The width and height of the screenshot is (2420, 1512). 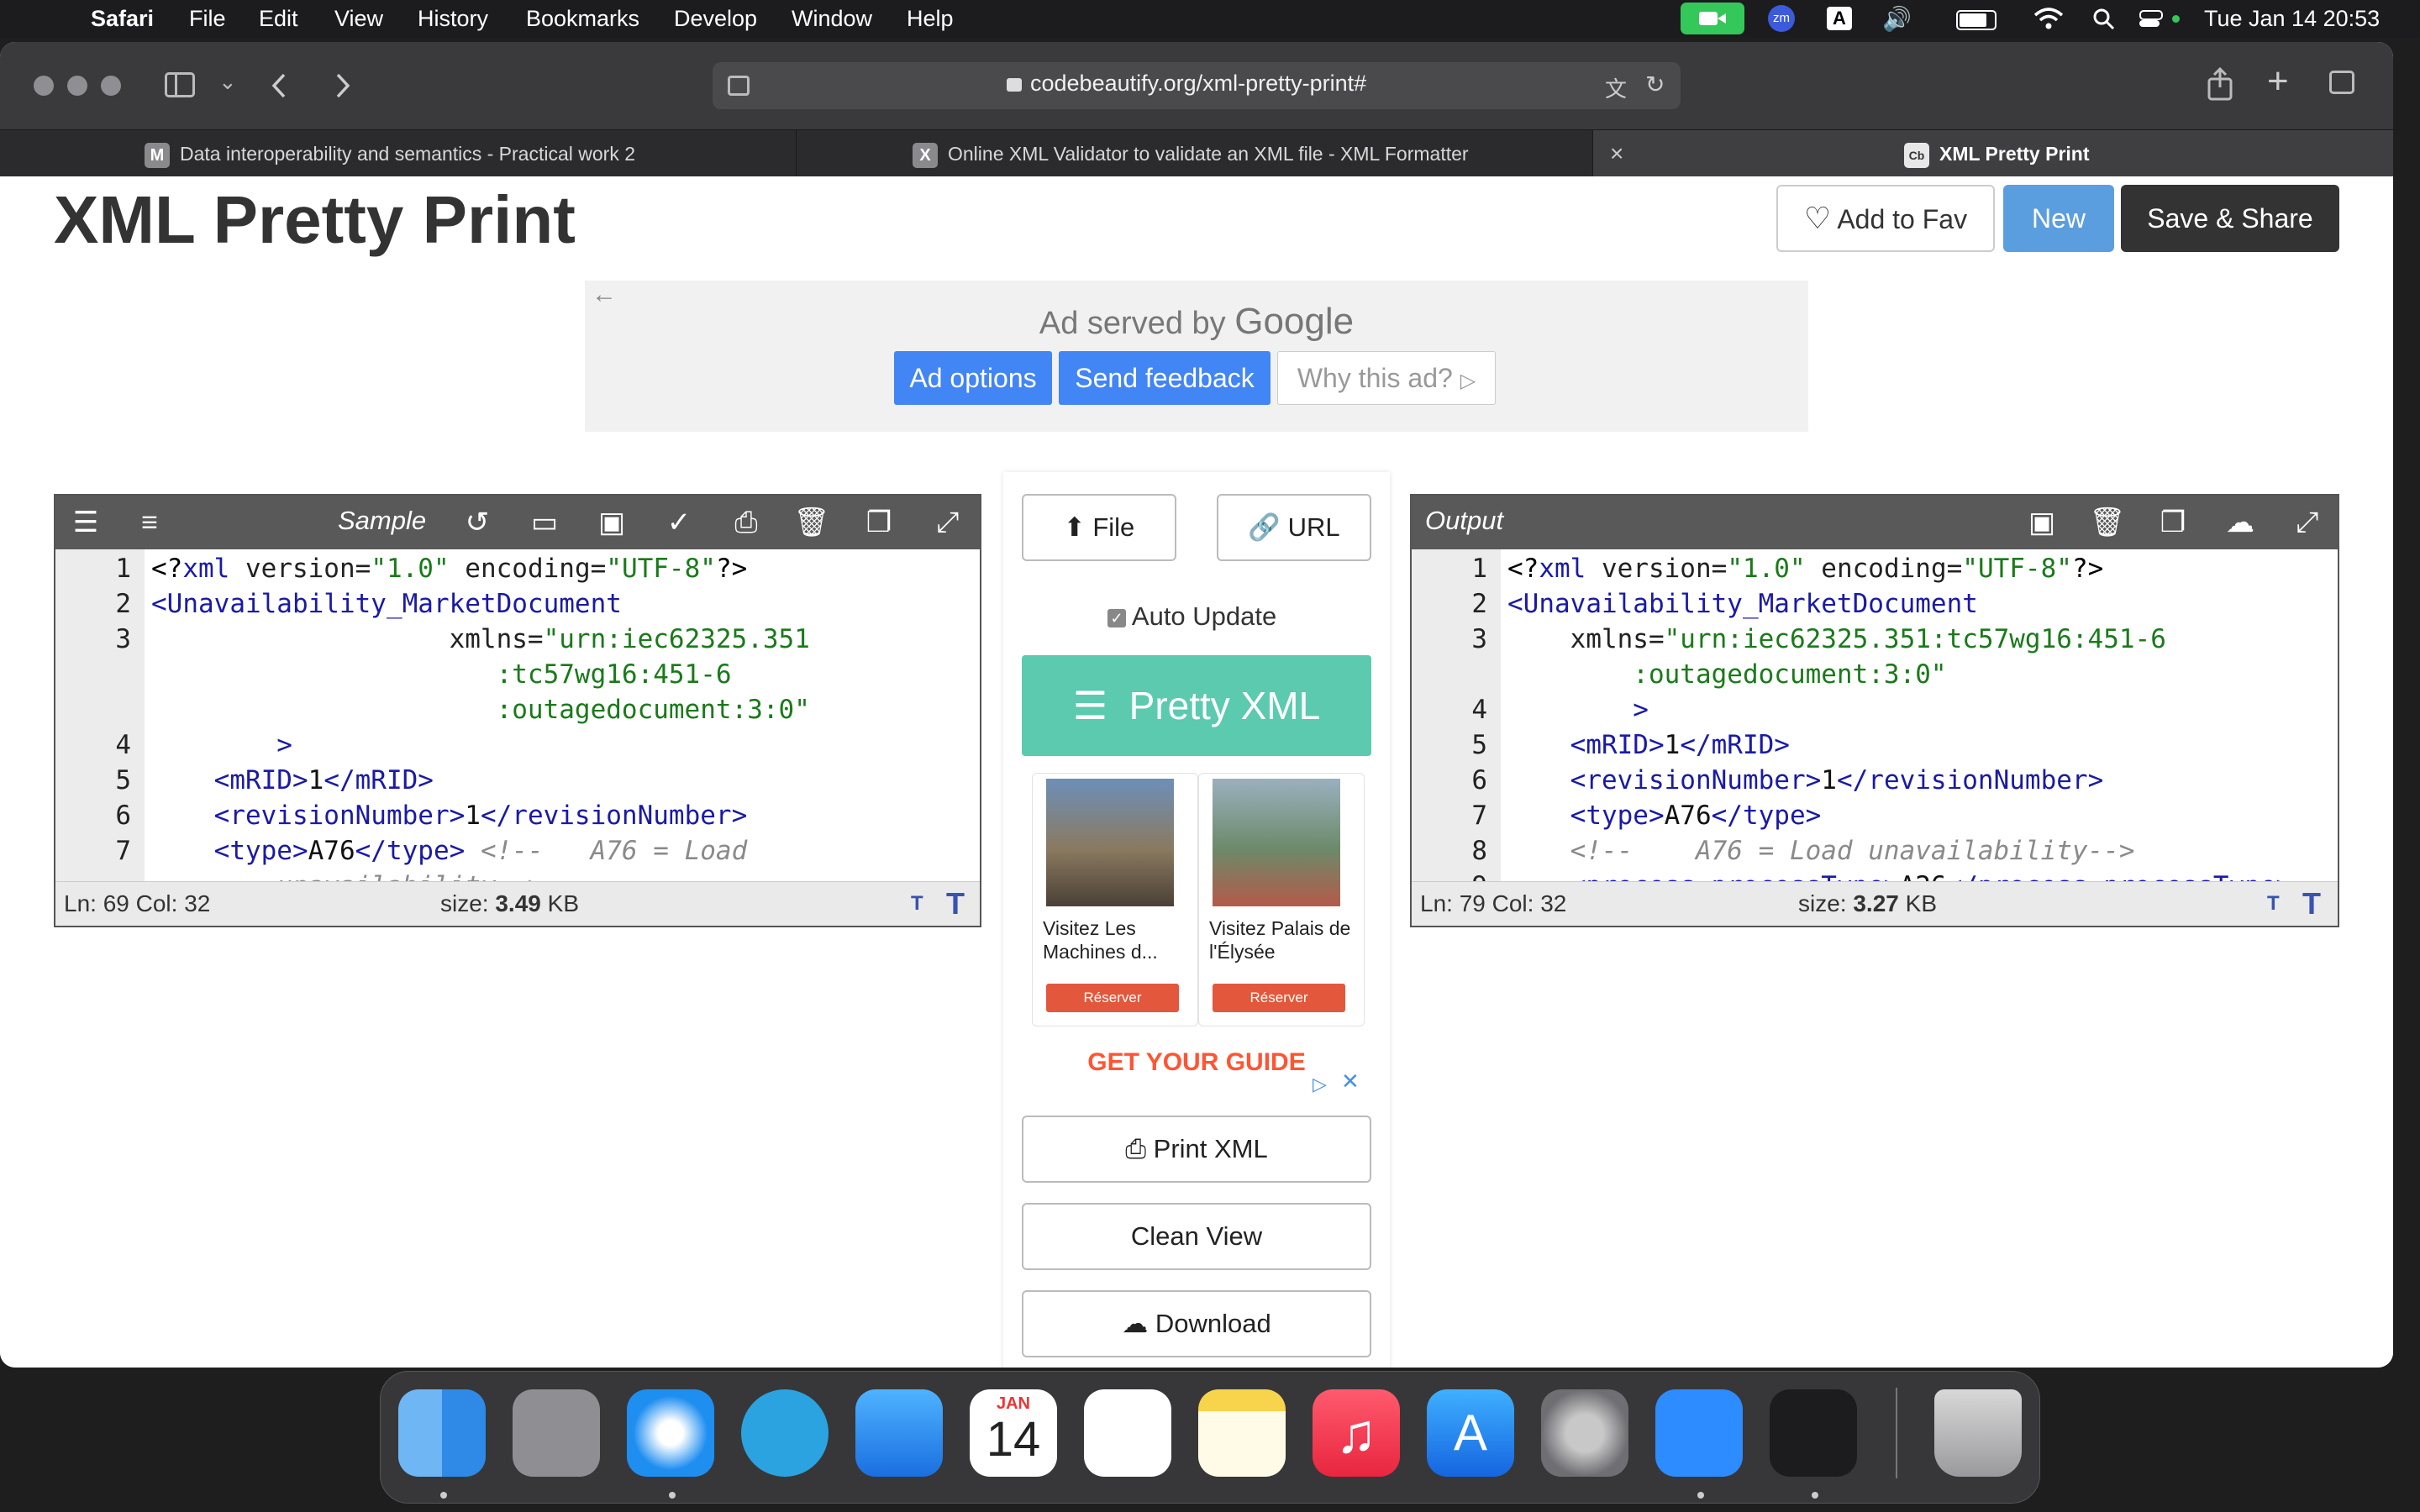 What do you see at coordinates (1699, 1433) in the screenshot?
I see `zoom-icon` at bounding box center [1699, 1433].